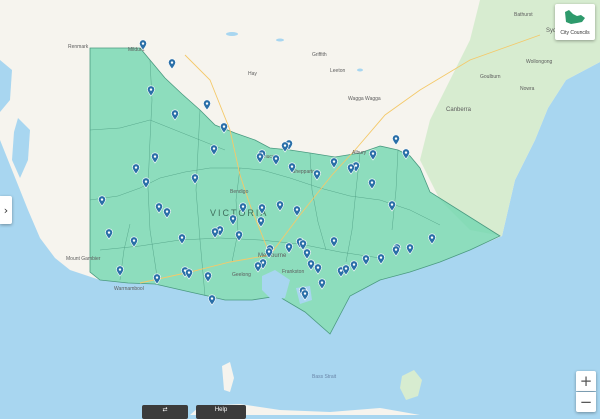 This screenshot has height=419, width=600. Describe the element at coordinates (78, 47) in the screenshot. I see `label-renmark: Renmark` at that location.